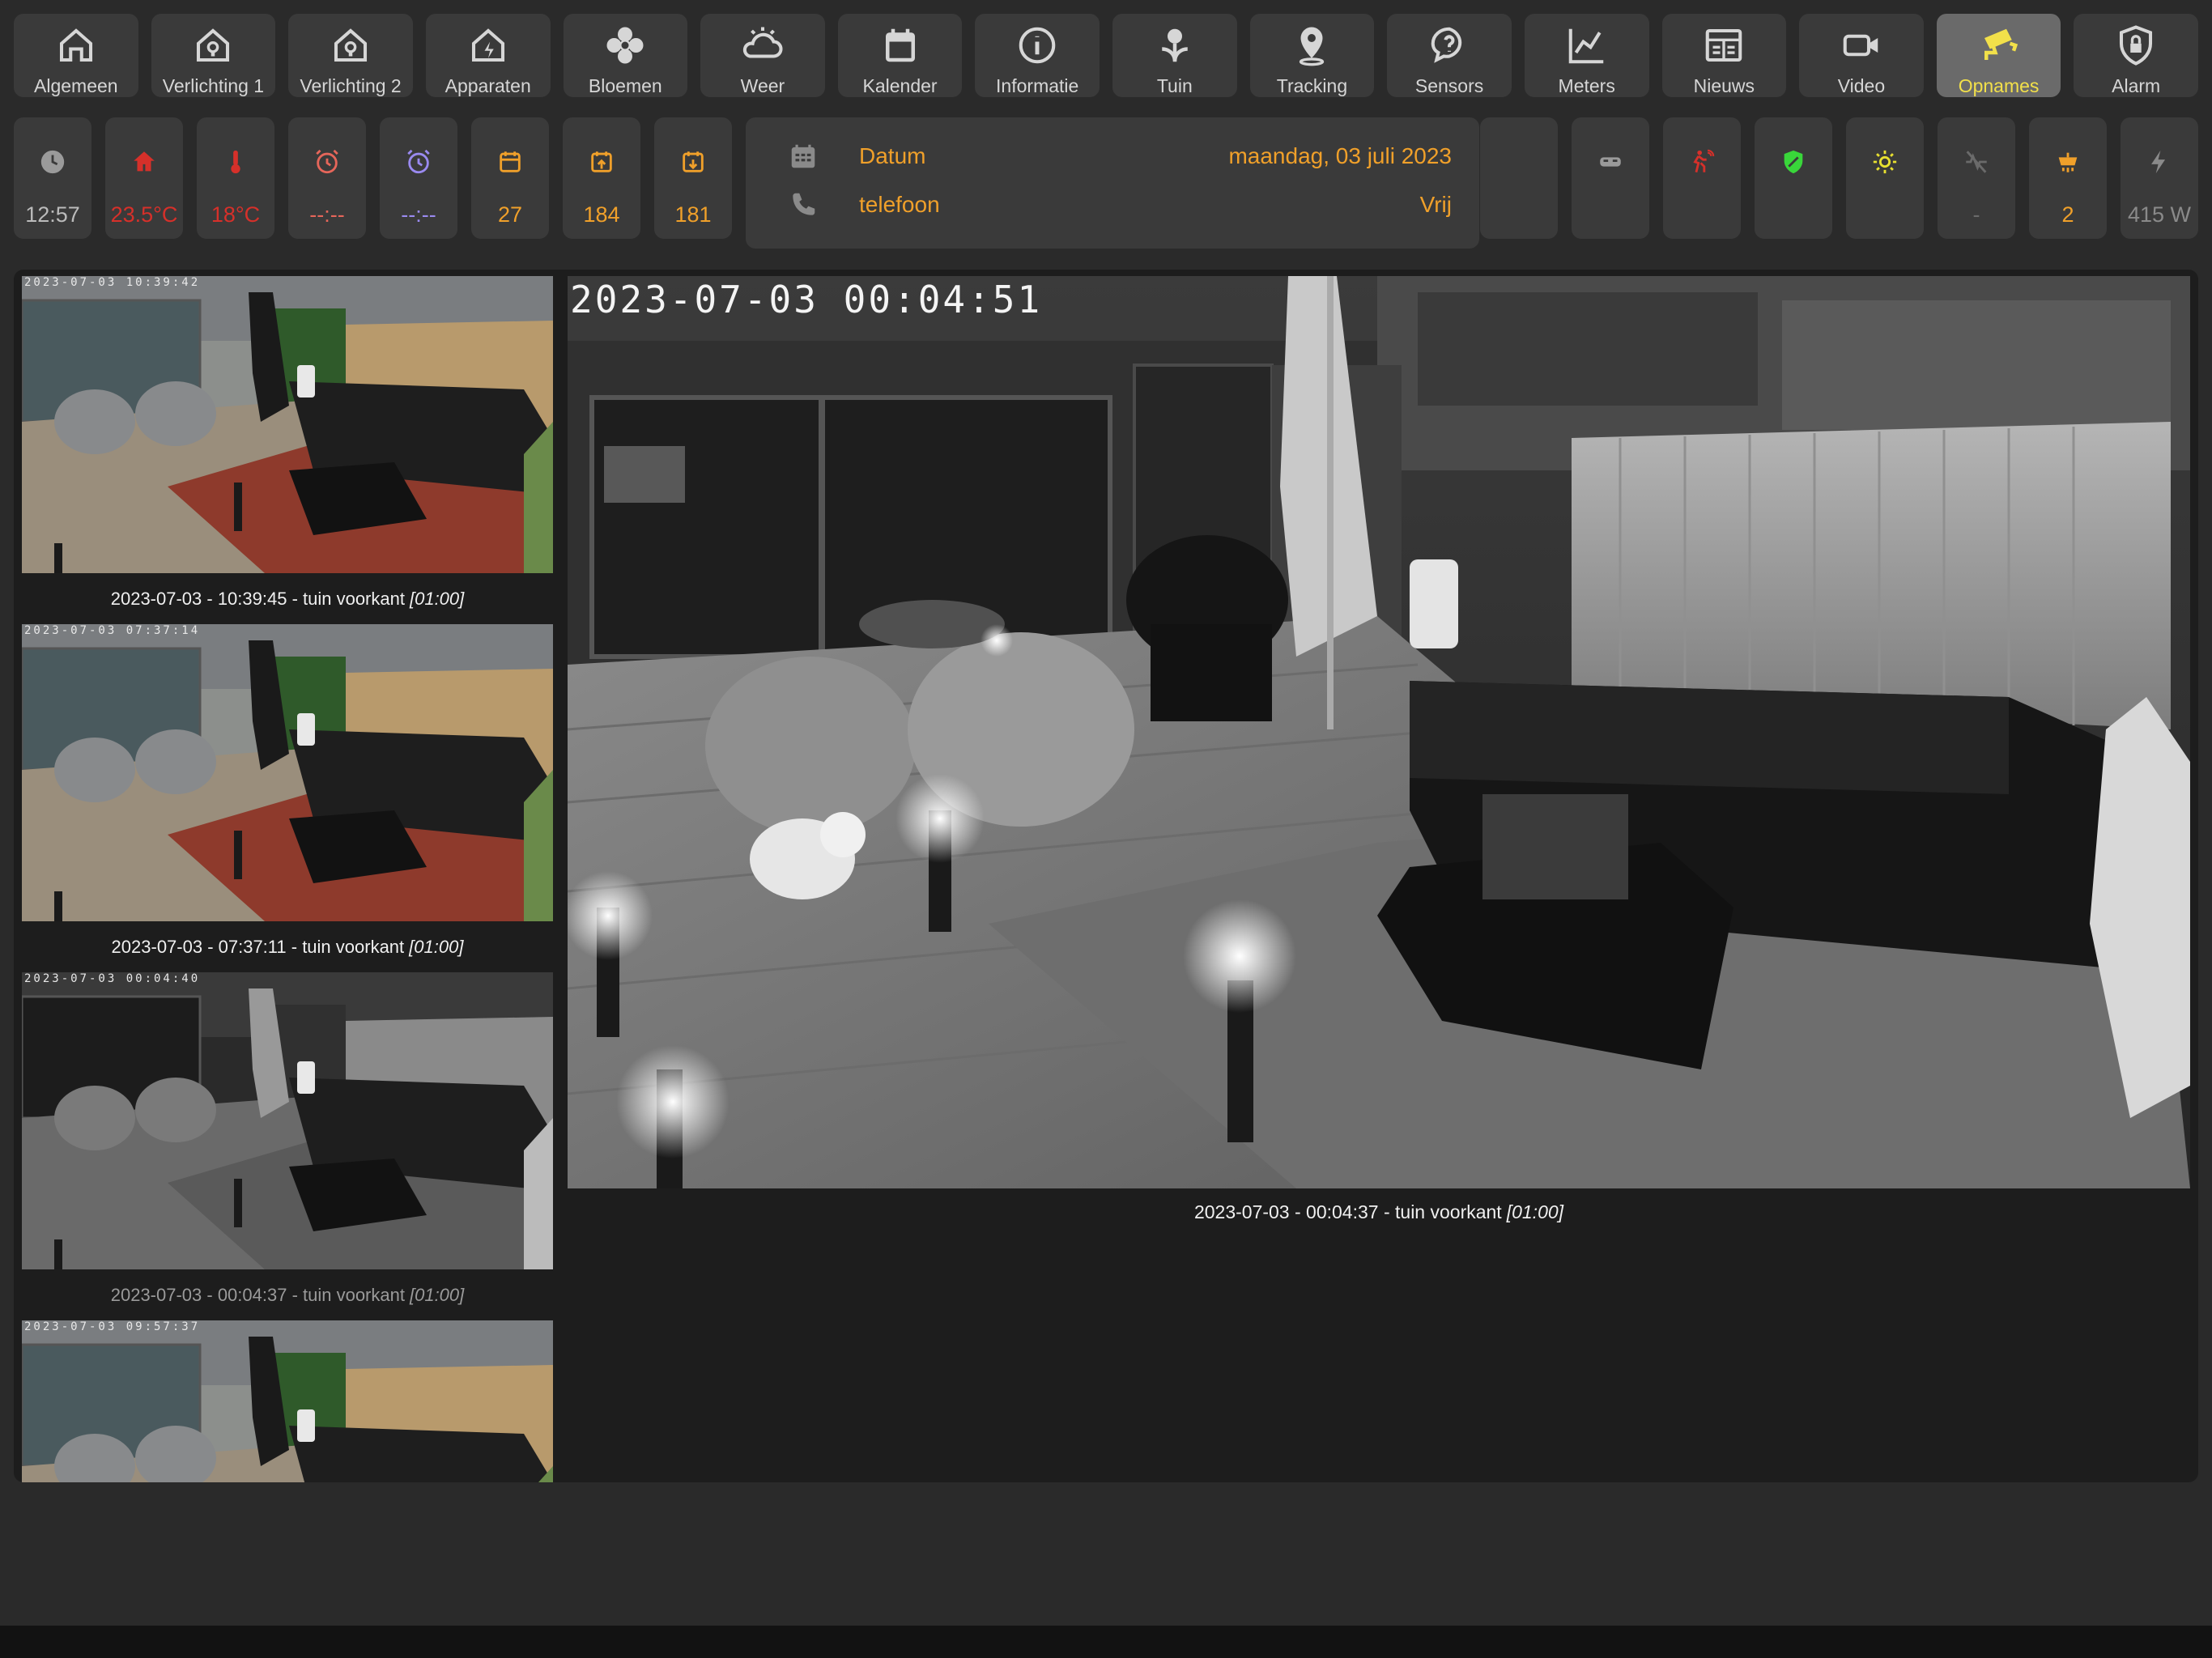 The image size is (2212, 1658). What do you see at coordinates (327, 214) in the screenshot?
I see `alarm1-value: --:--` at bounding box center [327, 214].